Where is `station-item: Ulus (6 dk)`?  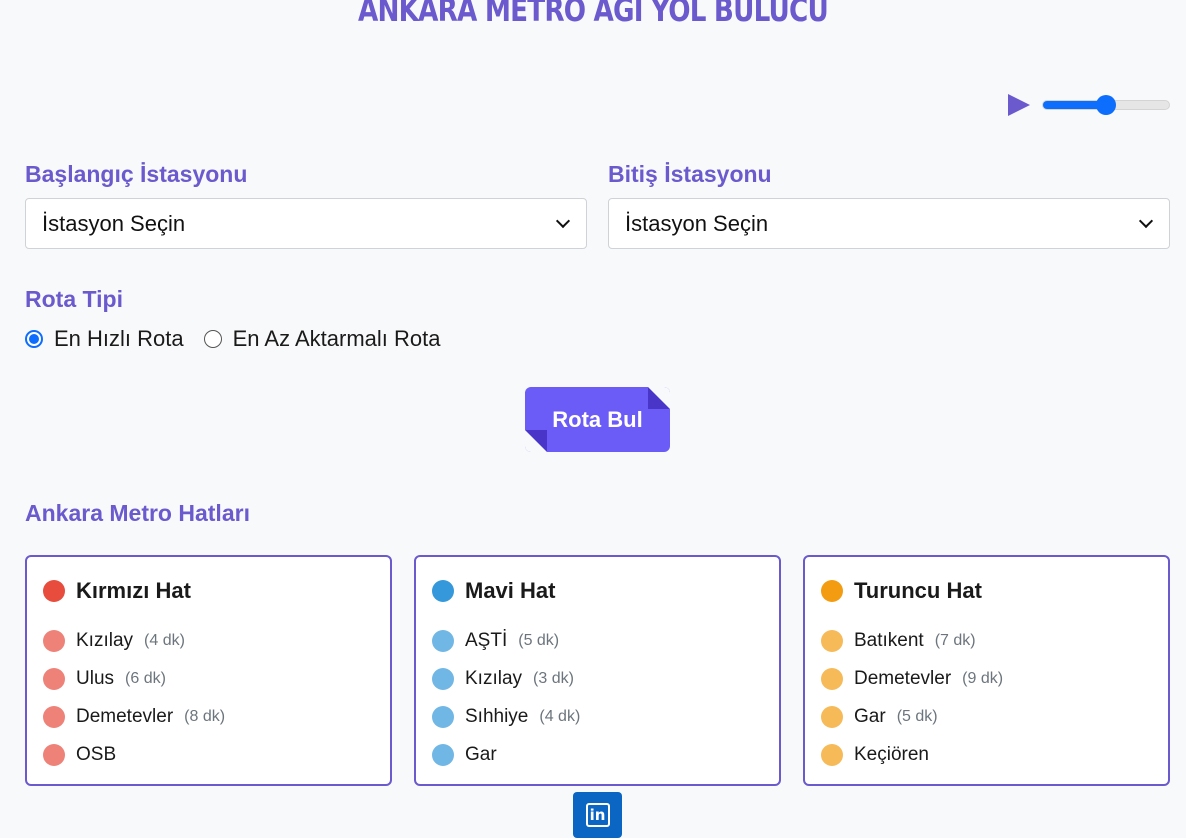
station-item: Ulus (6 dk) is located at coordinates (216, 679).